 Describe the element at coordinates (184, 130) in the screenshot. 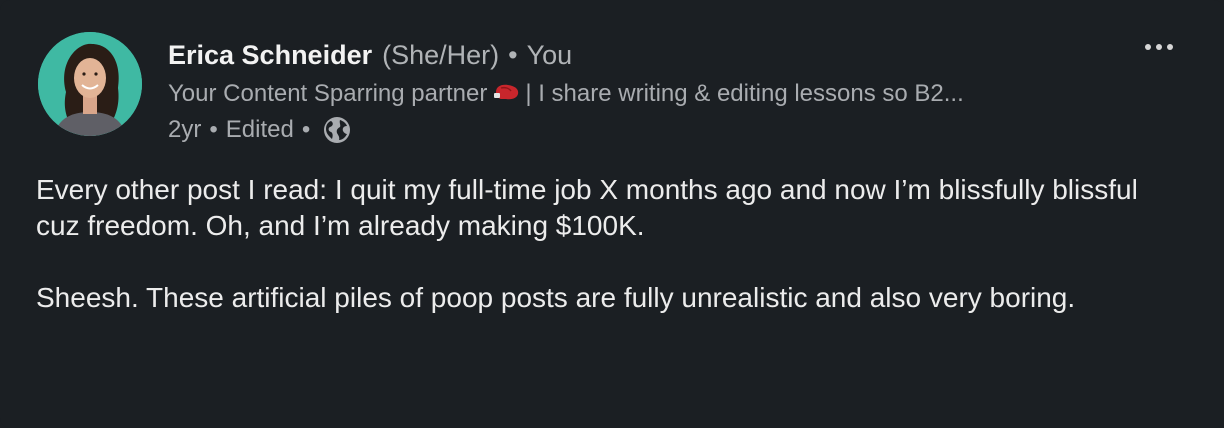

I see `post-age: 2yr` at that location.